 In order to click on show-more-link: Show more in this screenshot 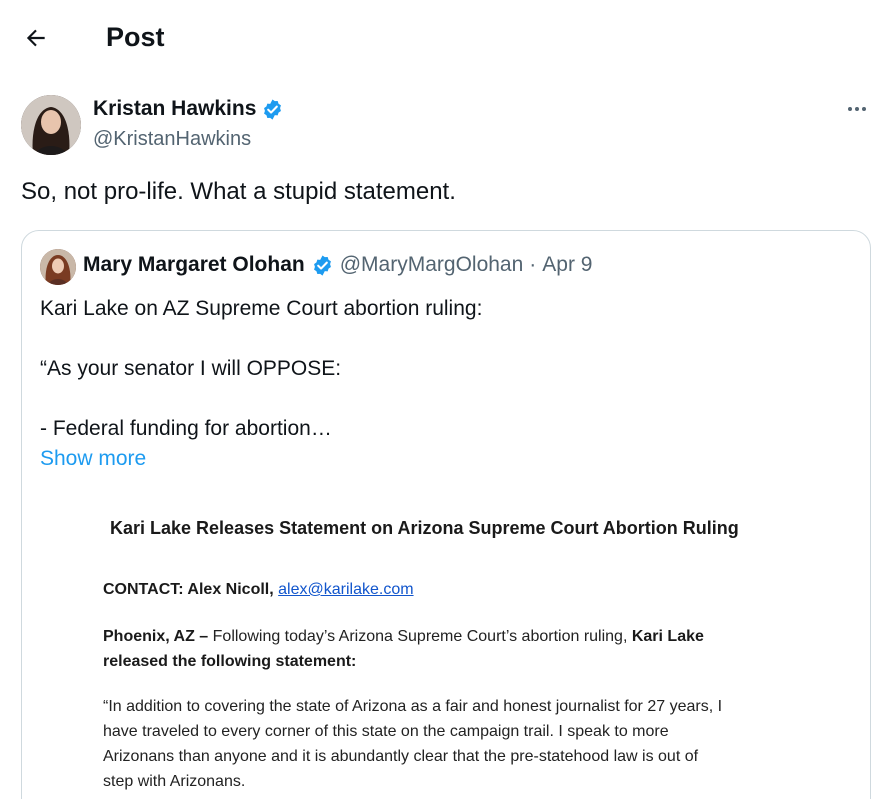, I will do `click(440, 459)`.